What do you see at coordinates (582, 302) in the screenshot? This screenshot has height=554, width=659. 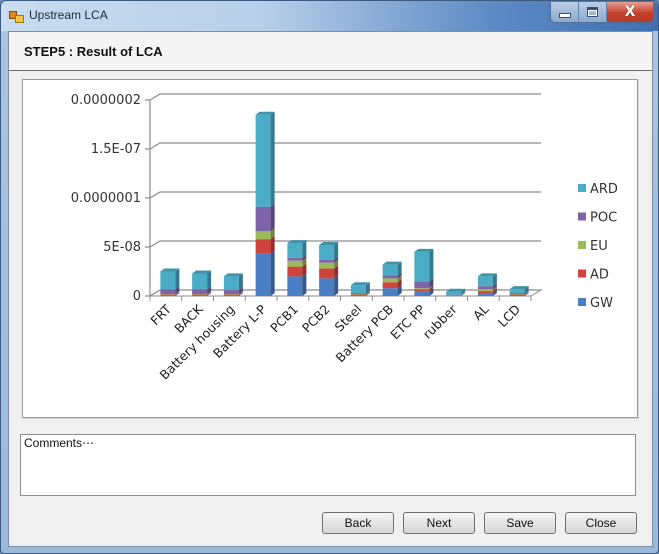 I see `legend-swatch-gw` at bounding box center [582, 302].